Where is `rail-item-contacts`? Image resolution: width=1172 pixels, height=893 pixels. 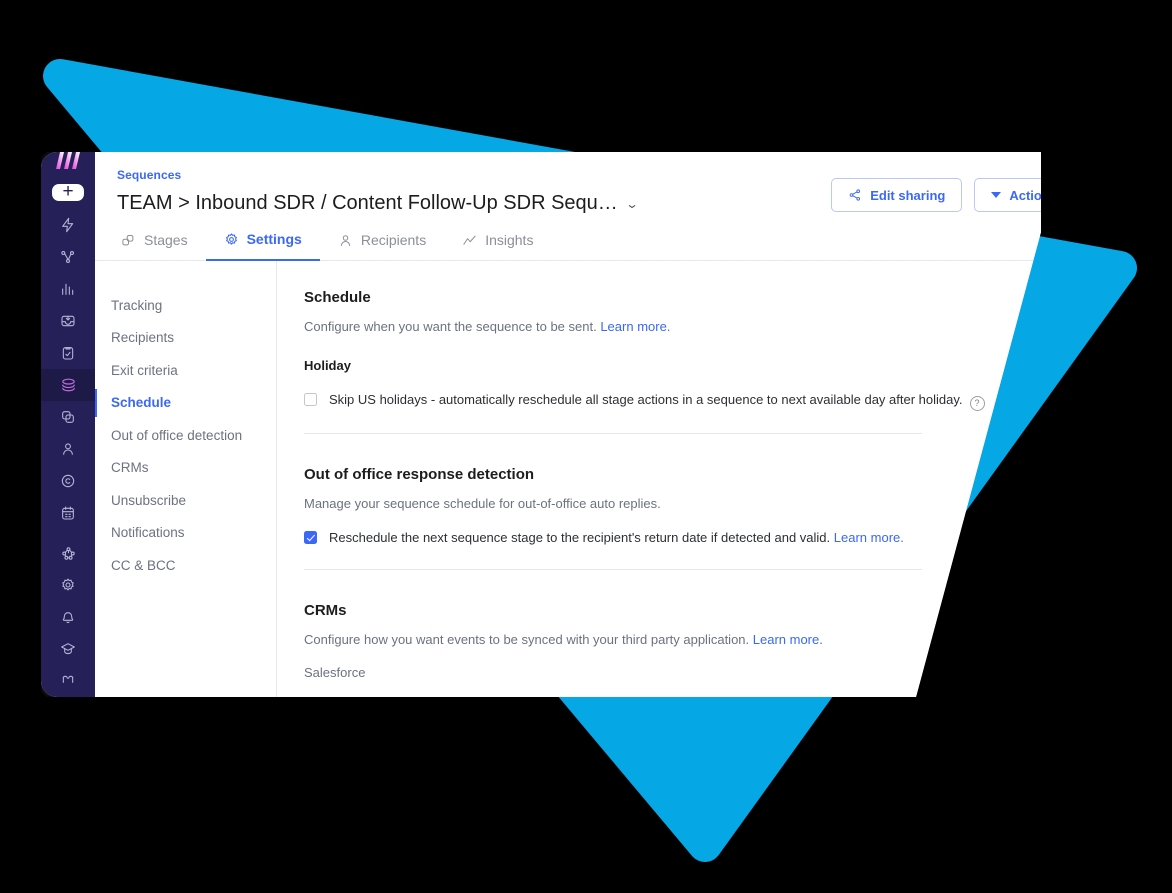 rail-item-contacts is located at coordinates (68, 449).